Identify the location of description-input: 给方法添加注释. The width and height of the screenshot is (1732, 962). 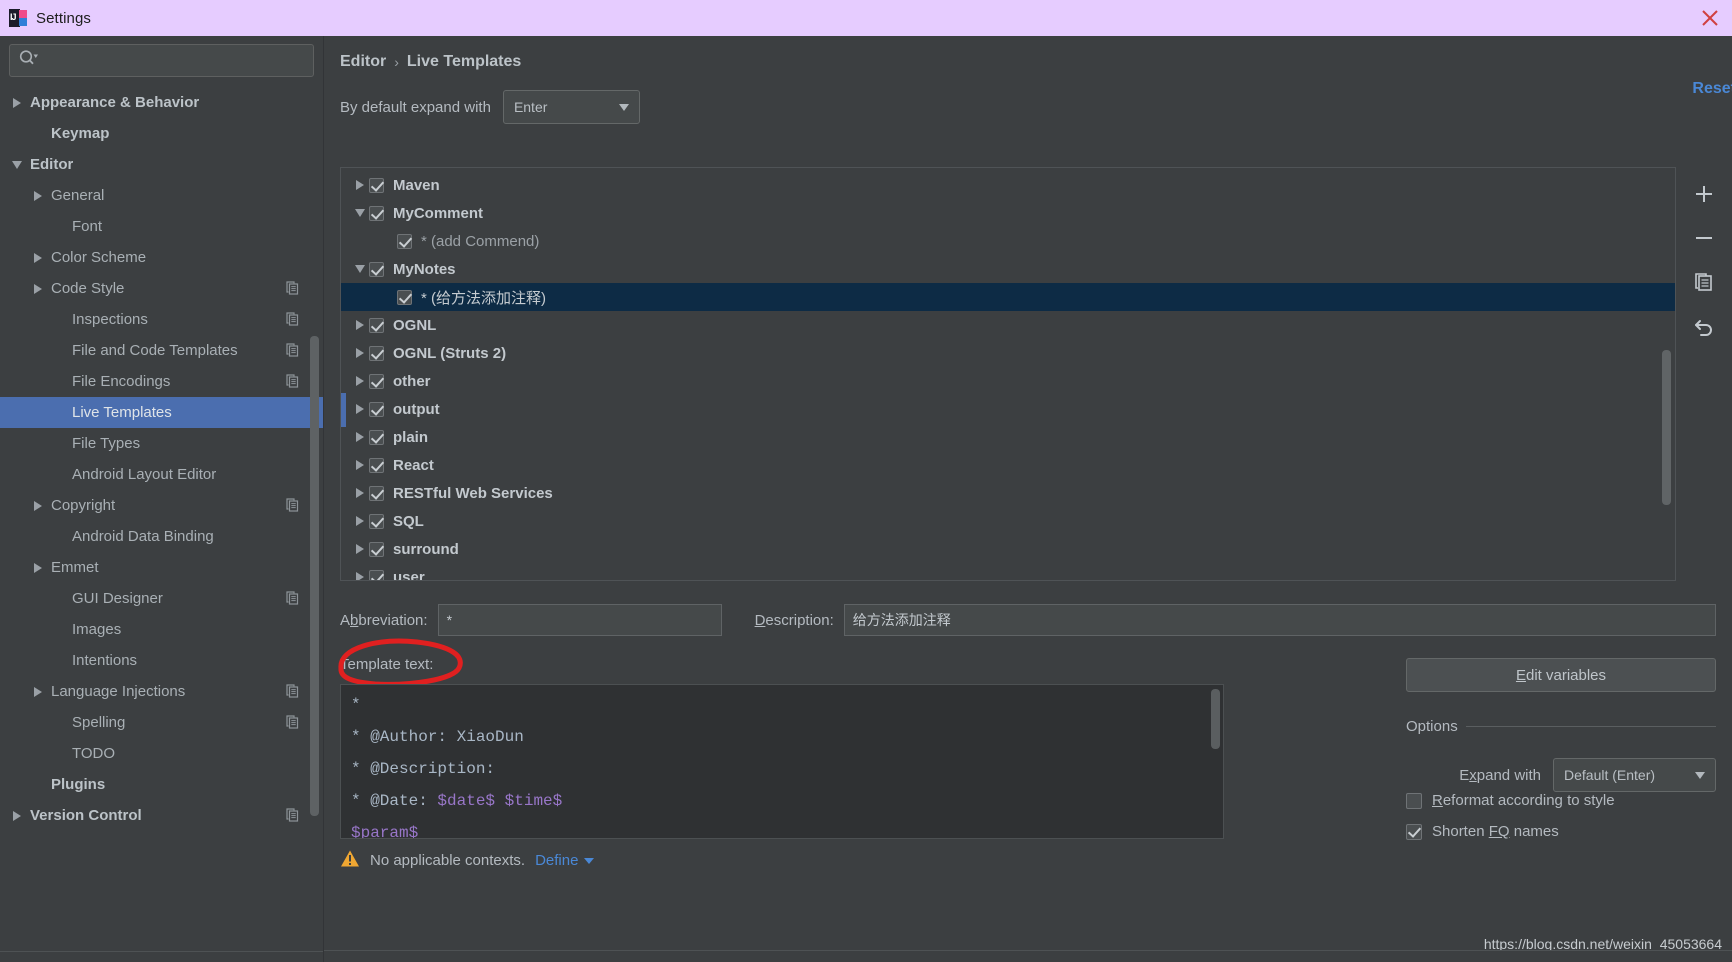
(1279, 620).